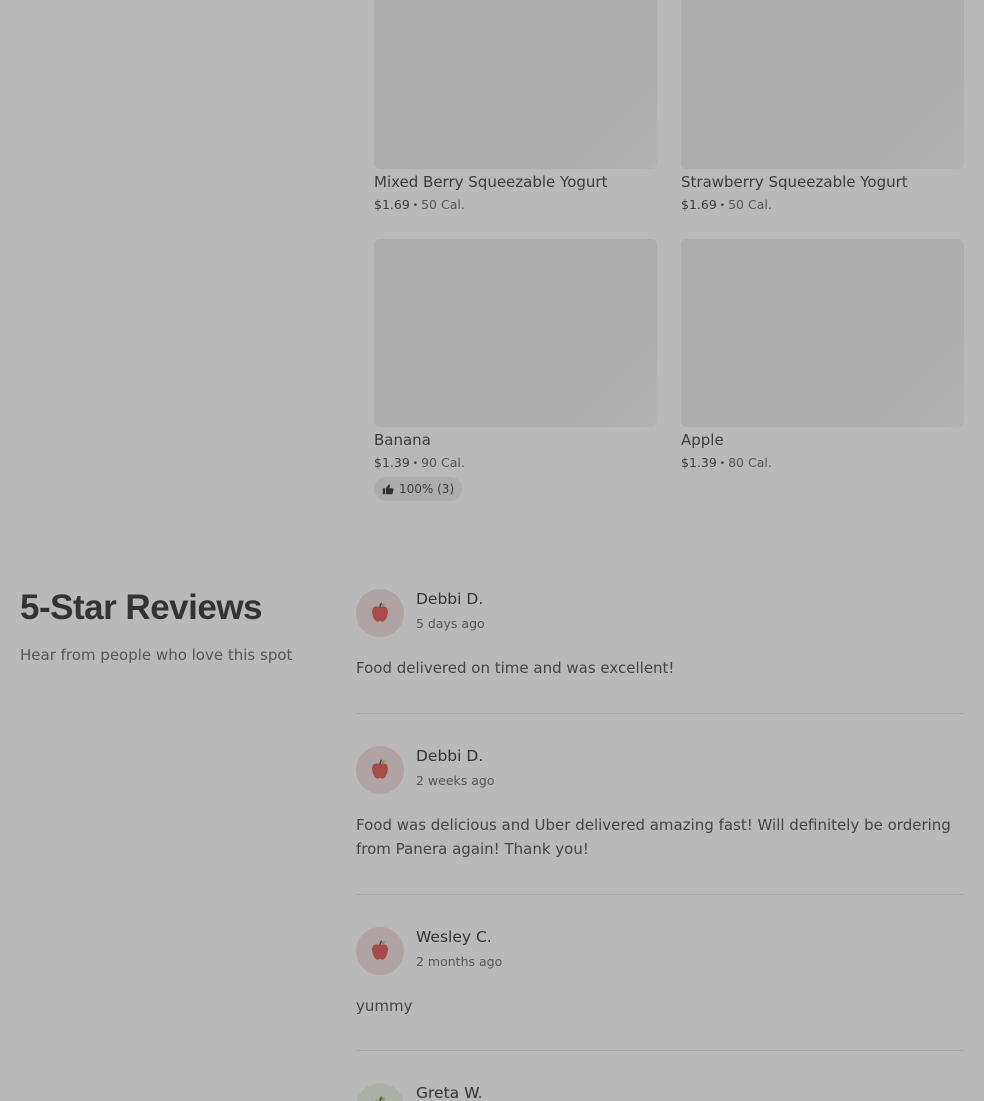 Image resolution: width=984 pixels, height=1101 pixels. I want to click on product-calories: 80 Cal., so click(750, 462).